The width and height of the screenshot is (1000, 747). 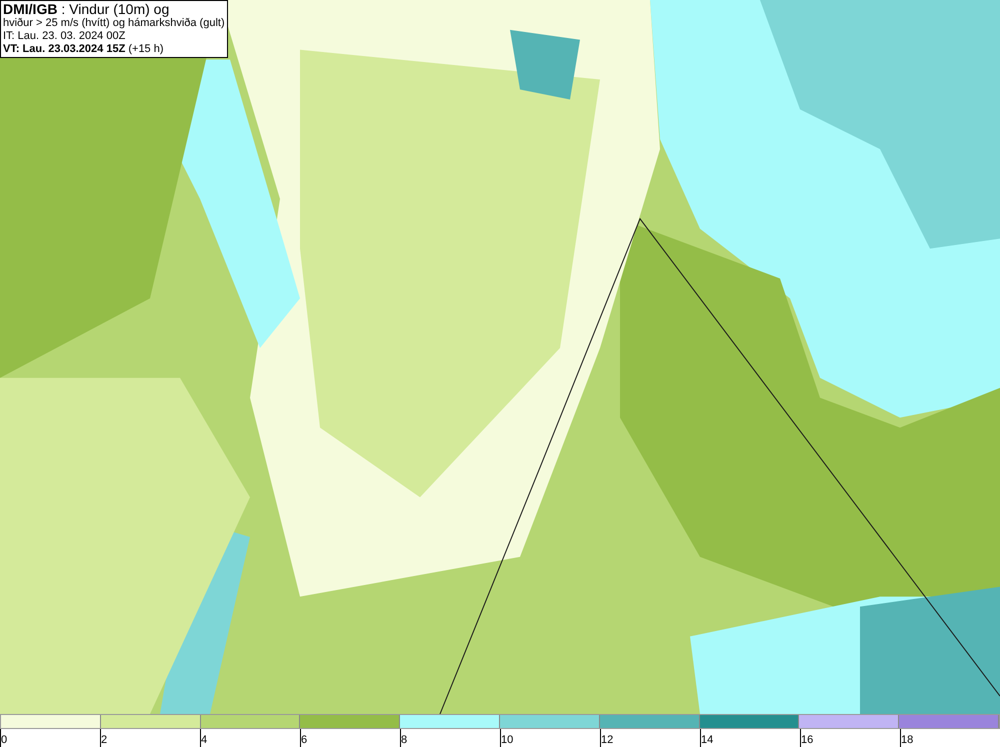 I want to click on title-line: VT: Lau. 23.03.2024 15Z (+15 h), so click(x=84, y=49).